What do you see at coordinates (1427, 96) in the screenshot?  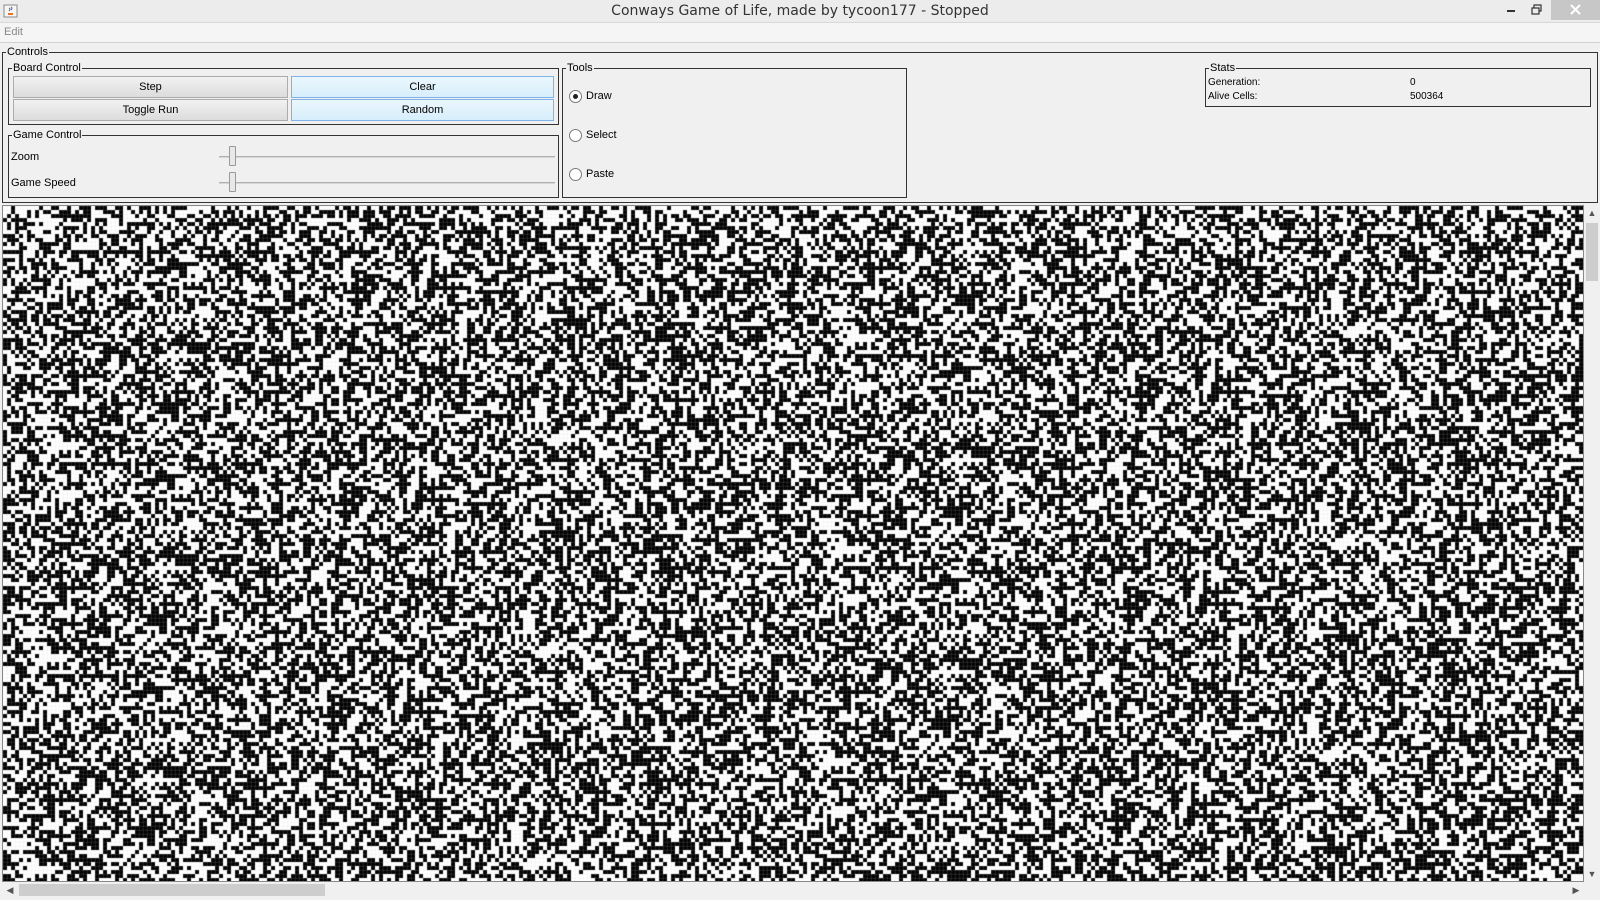 I see `alive-cells-value: 500364` at bounding box center [1427, 96].